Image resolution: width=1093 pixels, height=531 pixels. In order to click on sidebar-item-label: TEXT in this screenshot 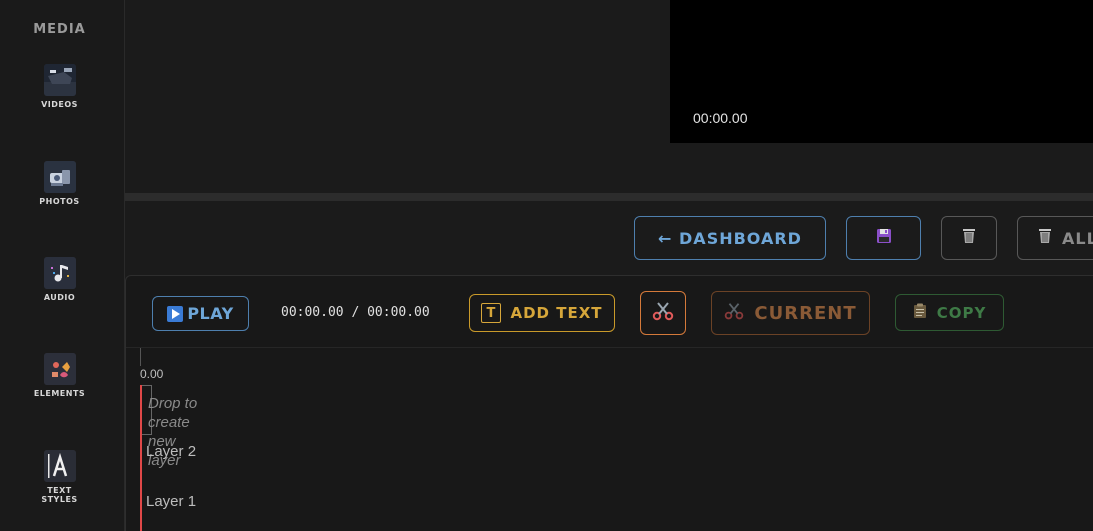, I will do `click(59, 490)`.